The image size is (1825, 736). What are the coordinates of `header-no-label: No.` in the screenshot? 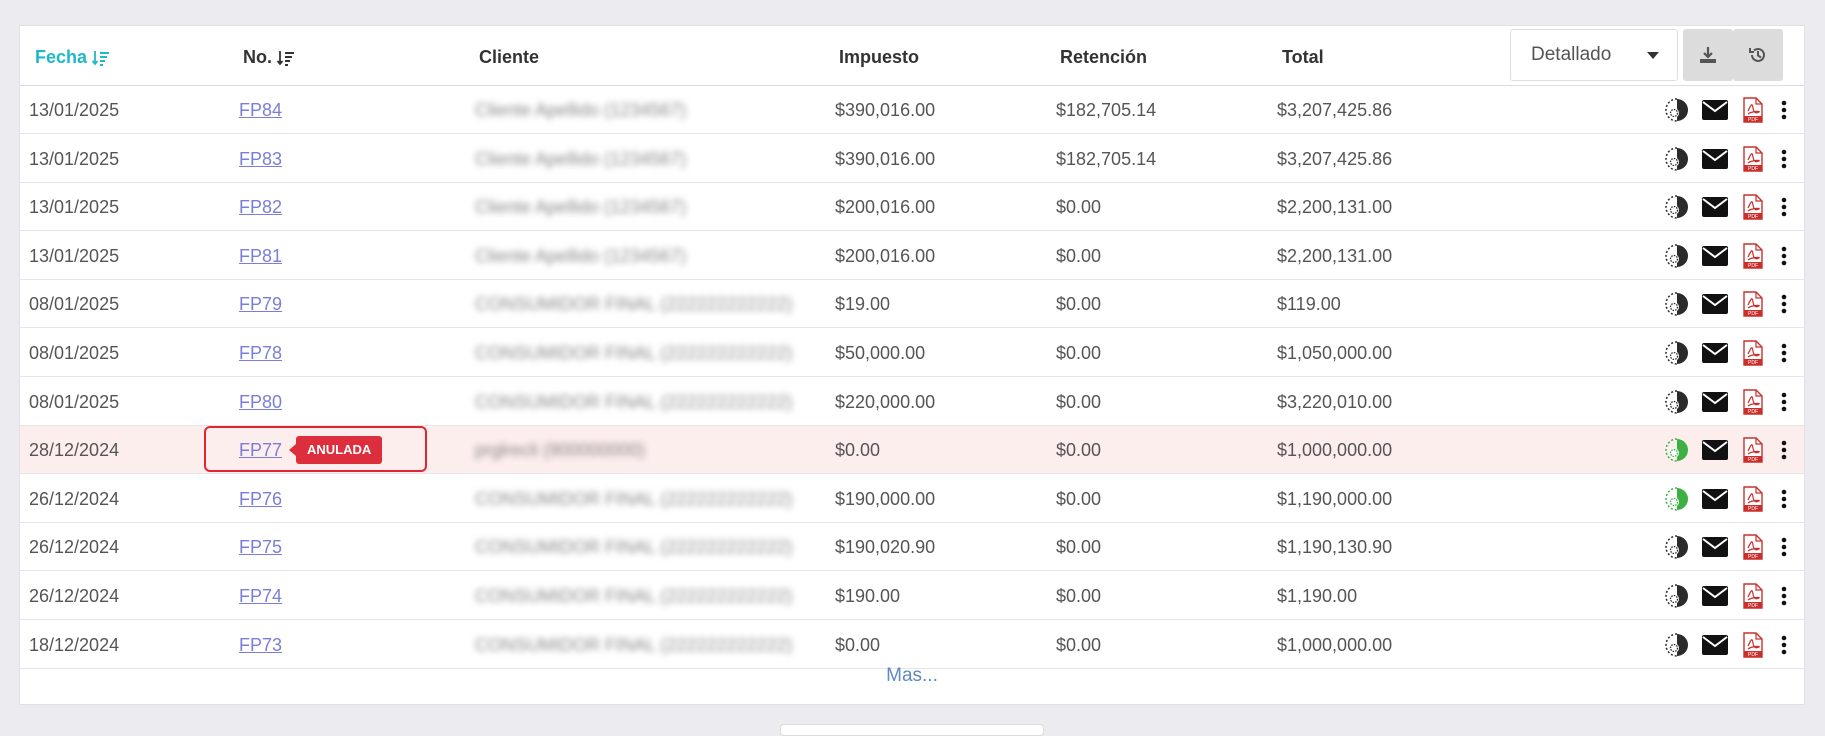 It's located at (257, 57).